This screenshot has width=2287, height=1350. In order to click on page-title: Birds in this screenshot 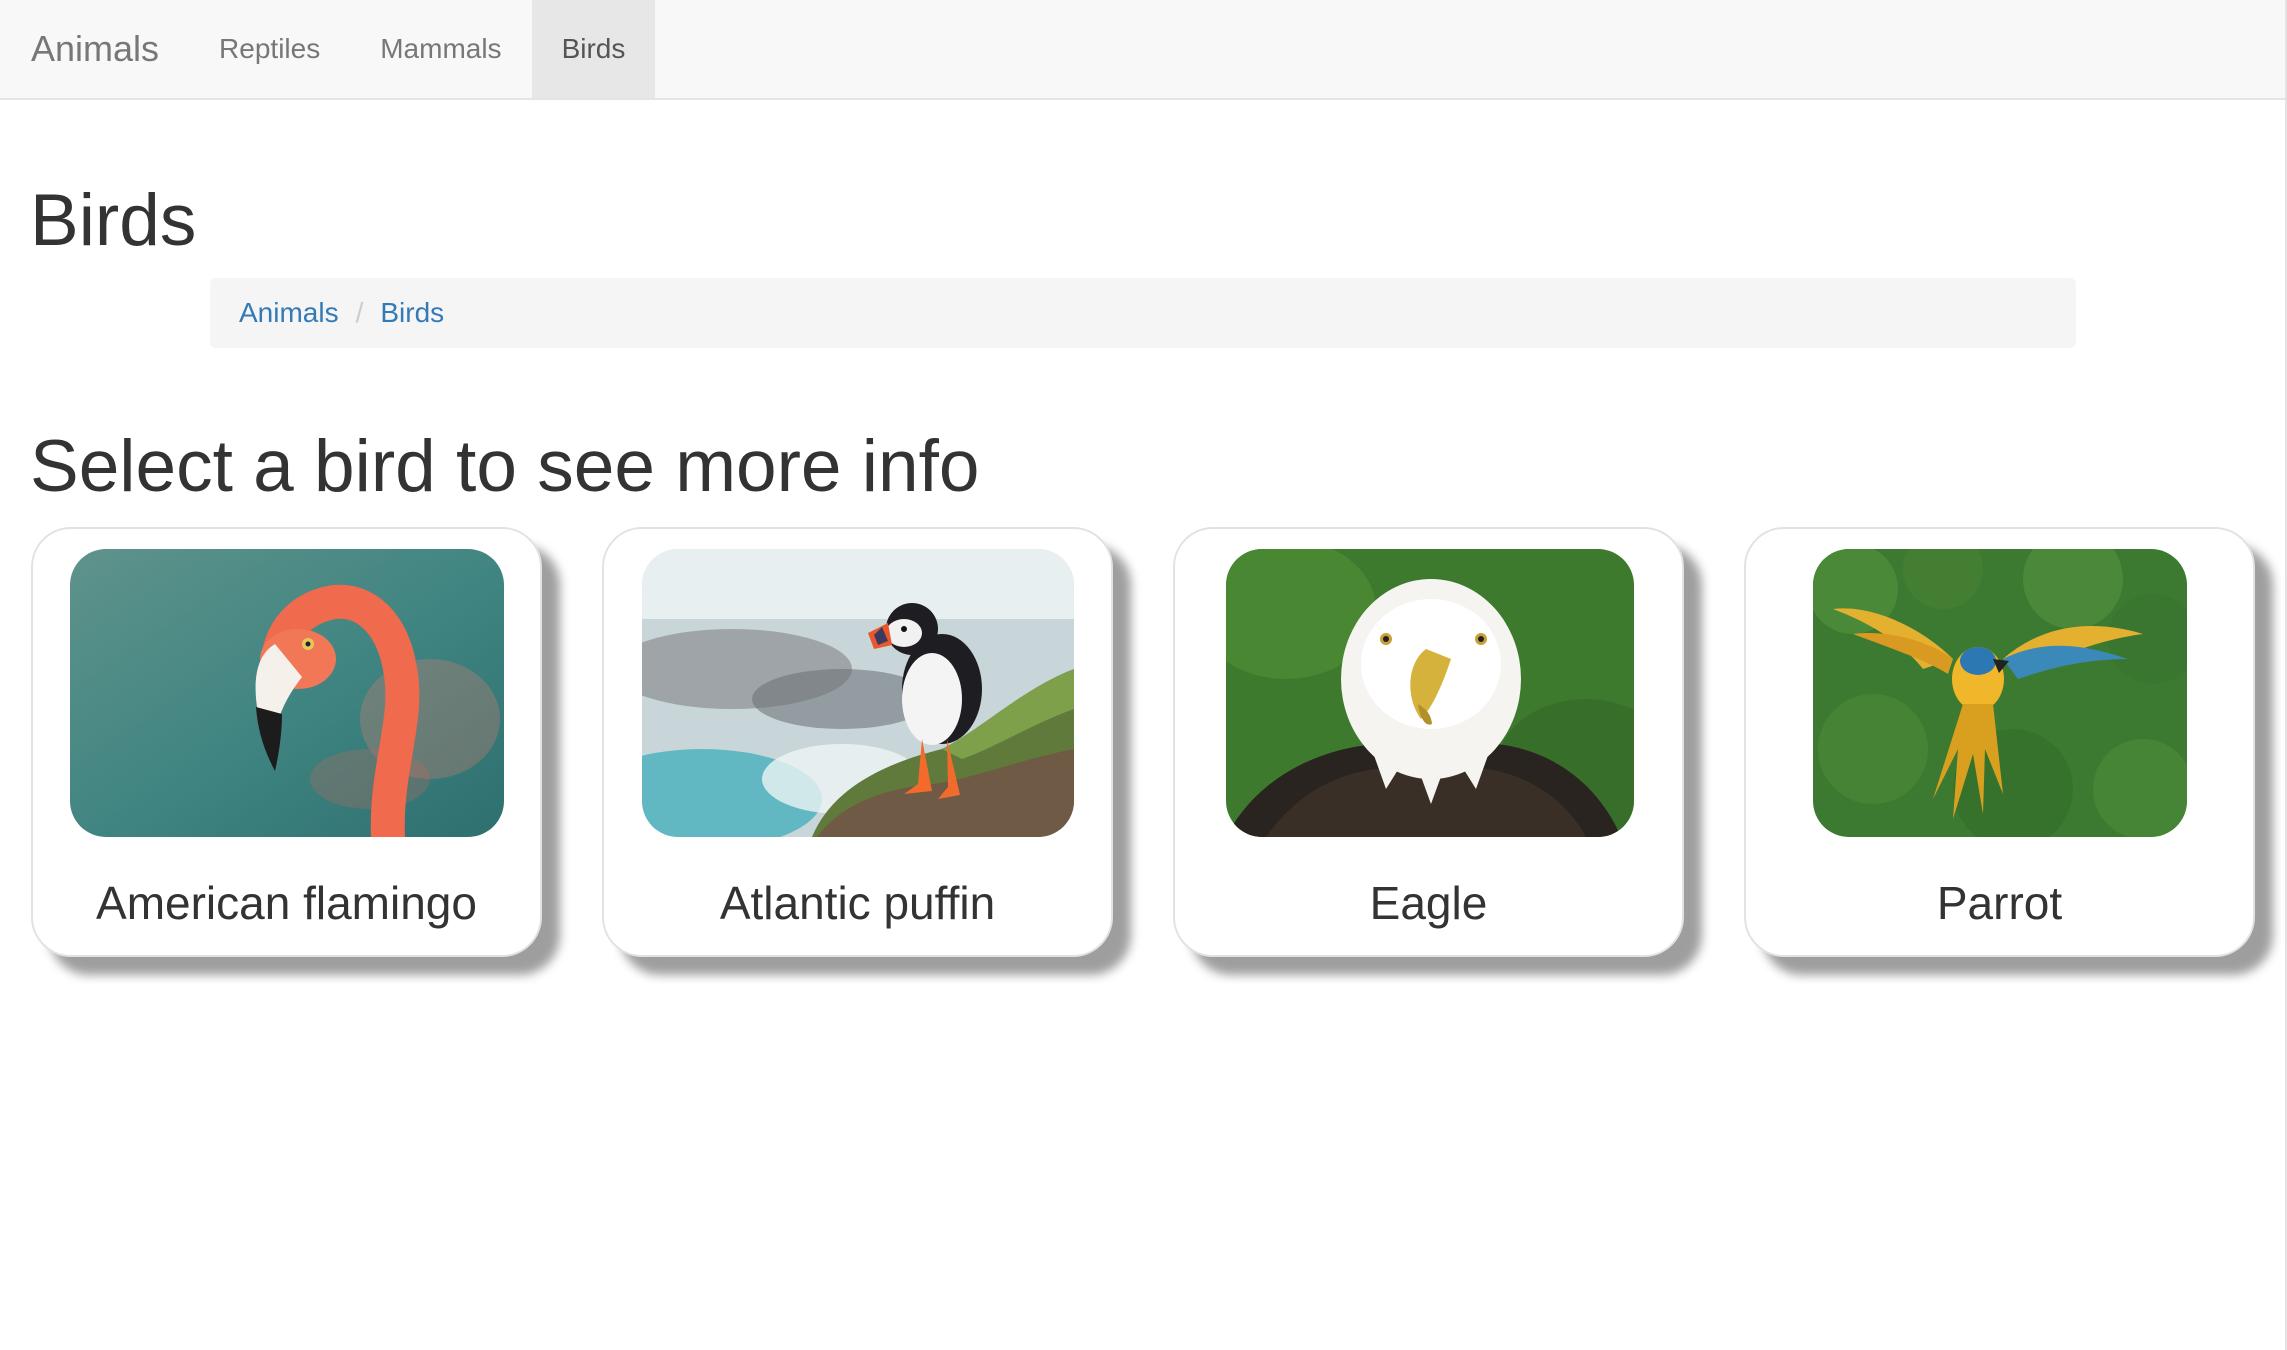, I will do `click(113, 220)`.